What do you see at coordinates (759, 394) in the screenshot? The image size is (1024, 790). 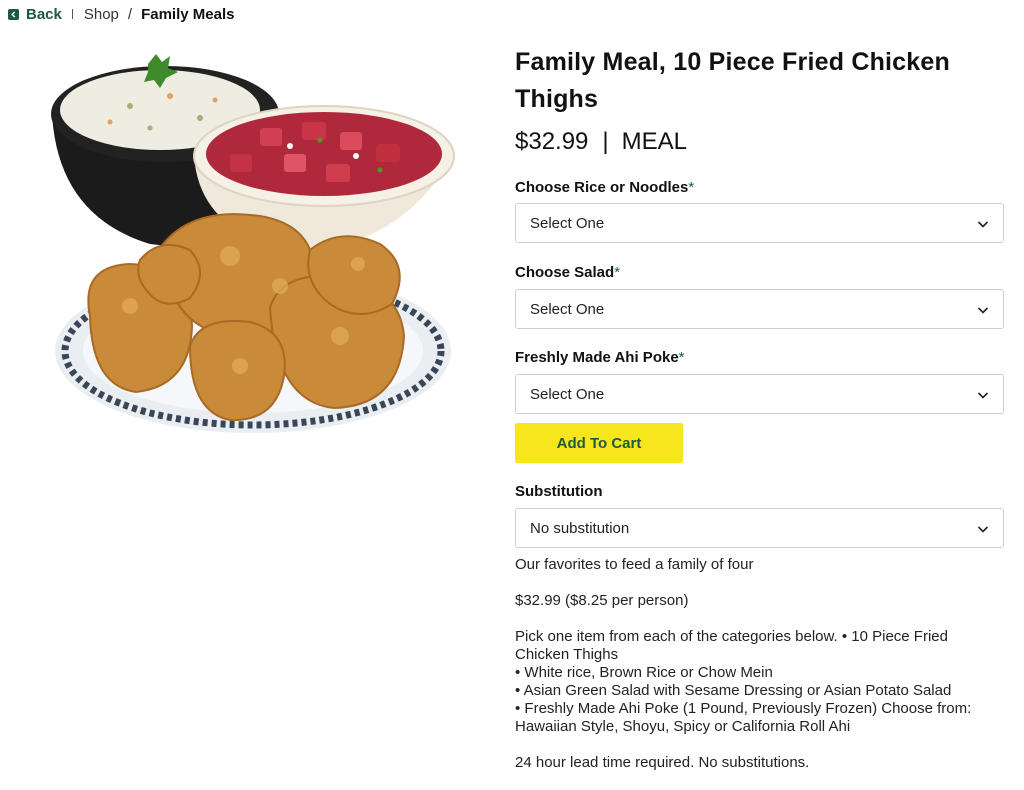 I see `poke-select: Select One` at bounding box center [759, 394].